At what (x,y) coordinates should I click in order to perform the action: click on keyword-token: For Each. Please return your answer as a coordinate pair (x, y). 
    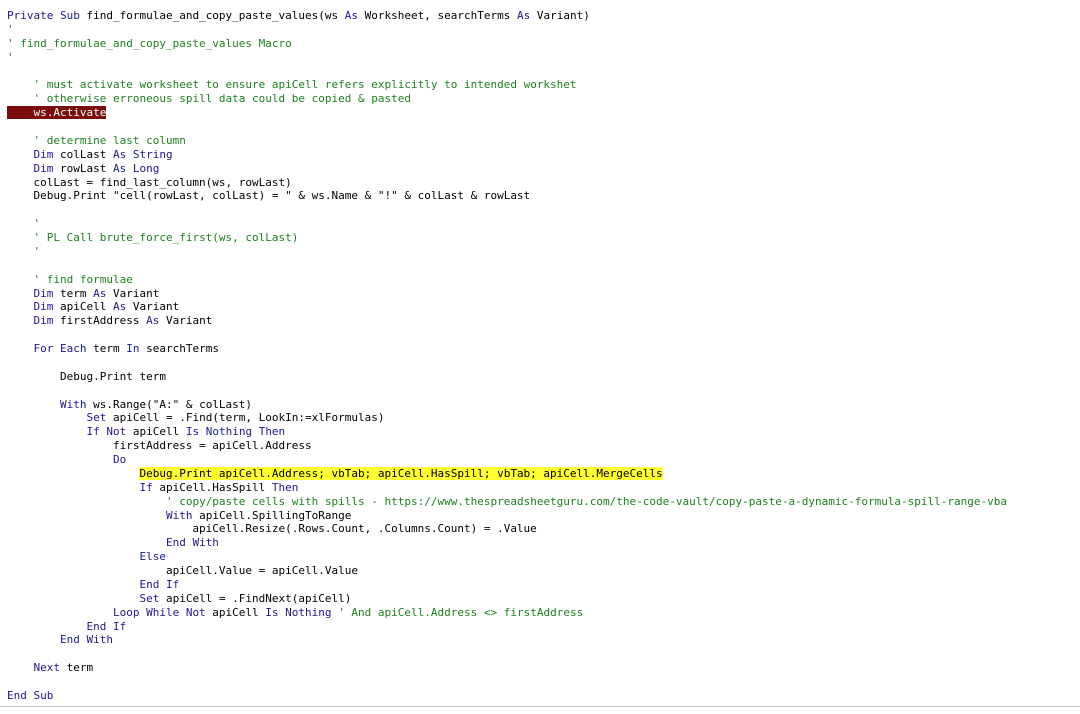
    Looking at the image, I should click on (60, 348).